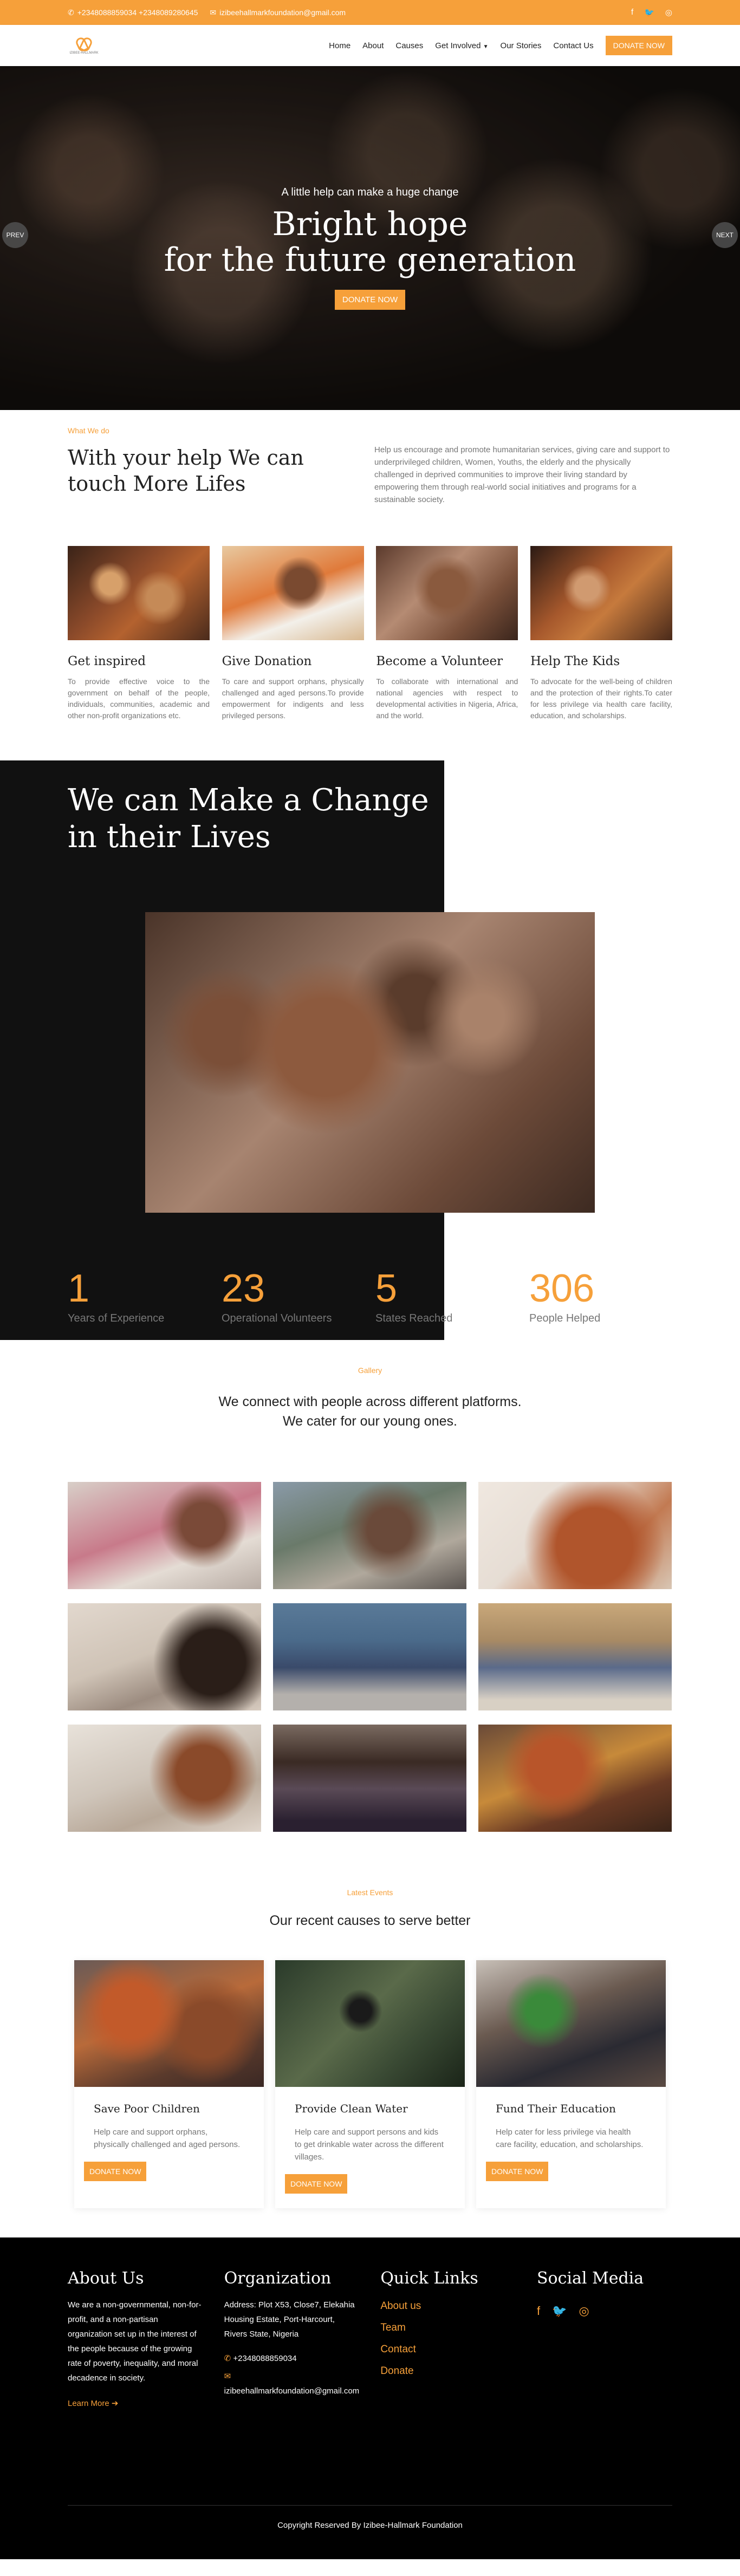 The height and width of the screenshot is (2576, 740). I want to click on what-eyebrow: What We do, so click(88, 430).